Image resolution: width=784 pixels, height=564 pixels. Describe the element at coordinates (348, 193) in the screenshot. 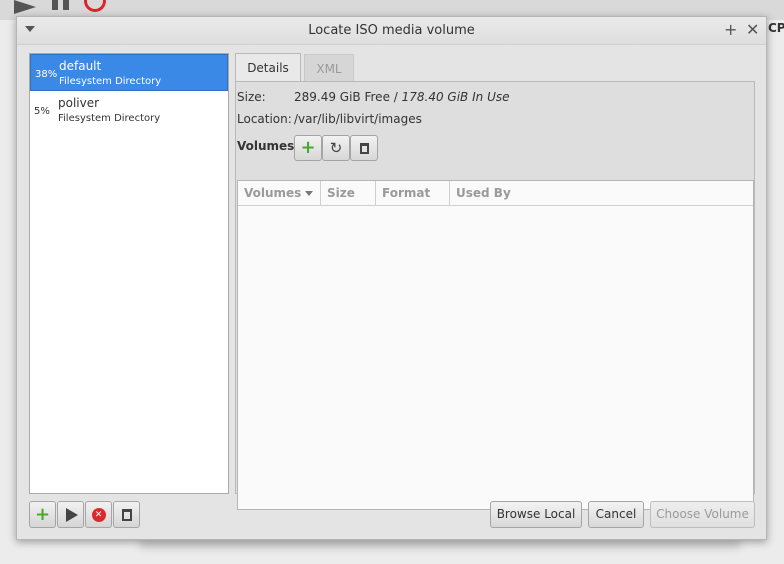

I see `column-header-size: Size` at that location.